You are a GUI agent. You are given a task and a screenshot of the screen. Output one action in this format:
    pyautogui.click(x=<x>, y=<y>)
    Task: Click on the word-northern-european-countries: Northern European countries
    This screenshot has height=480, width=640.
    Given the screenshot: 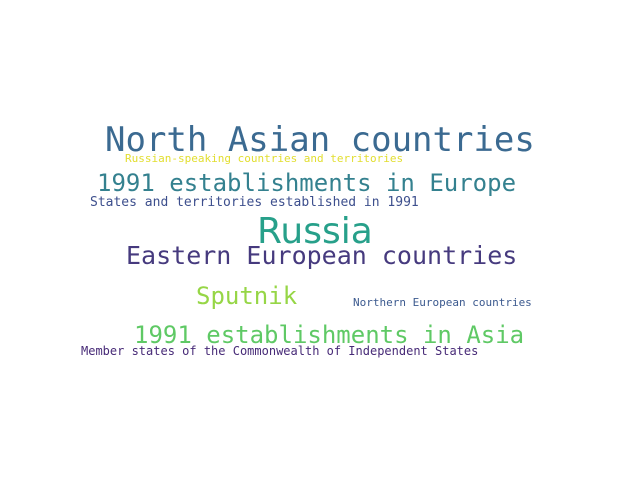 What is the action you would take?
    pyautogui.click(x=442, y=302)
    